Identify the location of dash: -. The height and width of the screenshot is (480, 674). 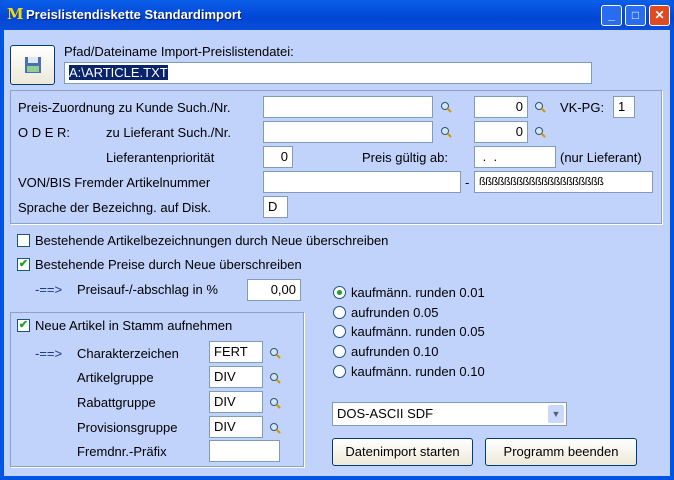
(467, 182).